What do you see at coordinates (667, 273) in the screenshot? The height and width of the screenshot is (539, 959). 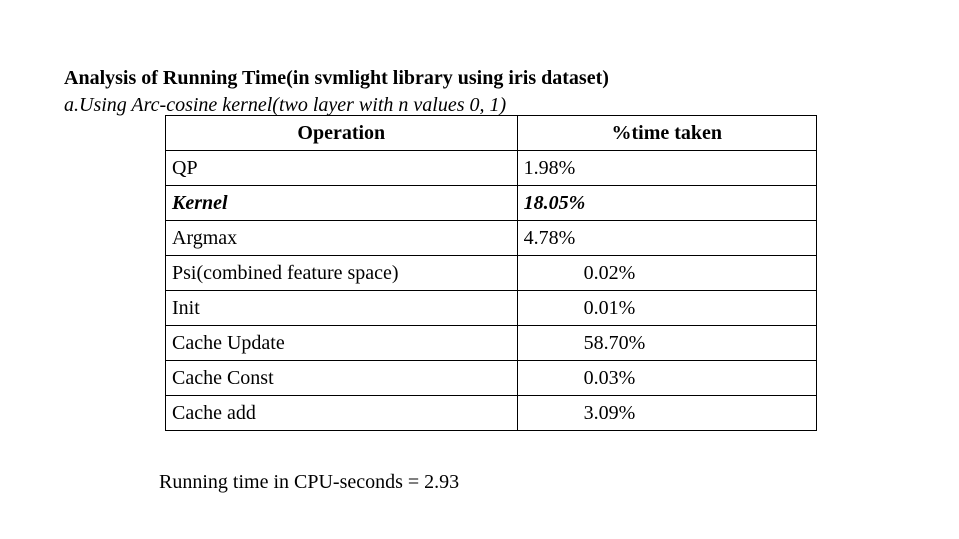 I see `time-taken-cell: 0.02%` at bounding box center [667, 273].